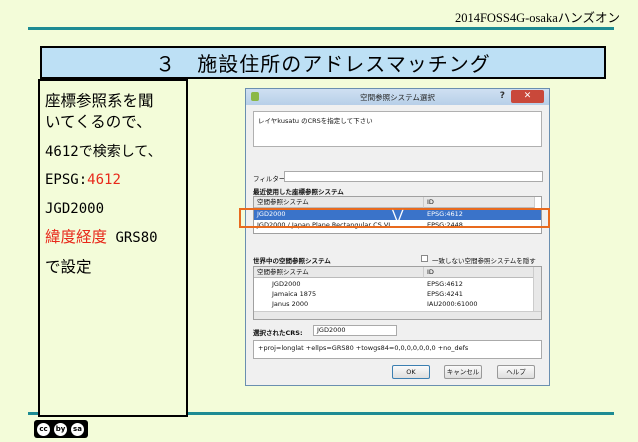 This screenshot has height=442, width=638. Describe the element at coordinates (339, 272) in the screenshot. I see `world-col-crs: 空間参照システム` at that location.